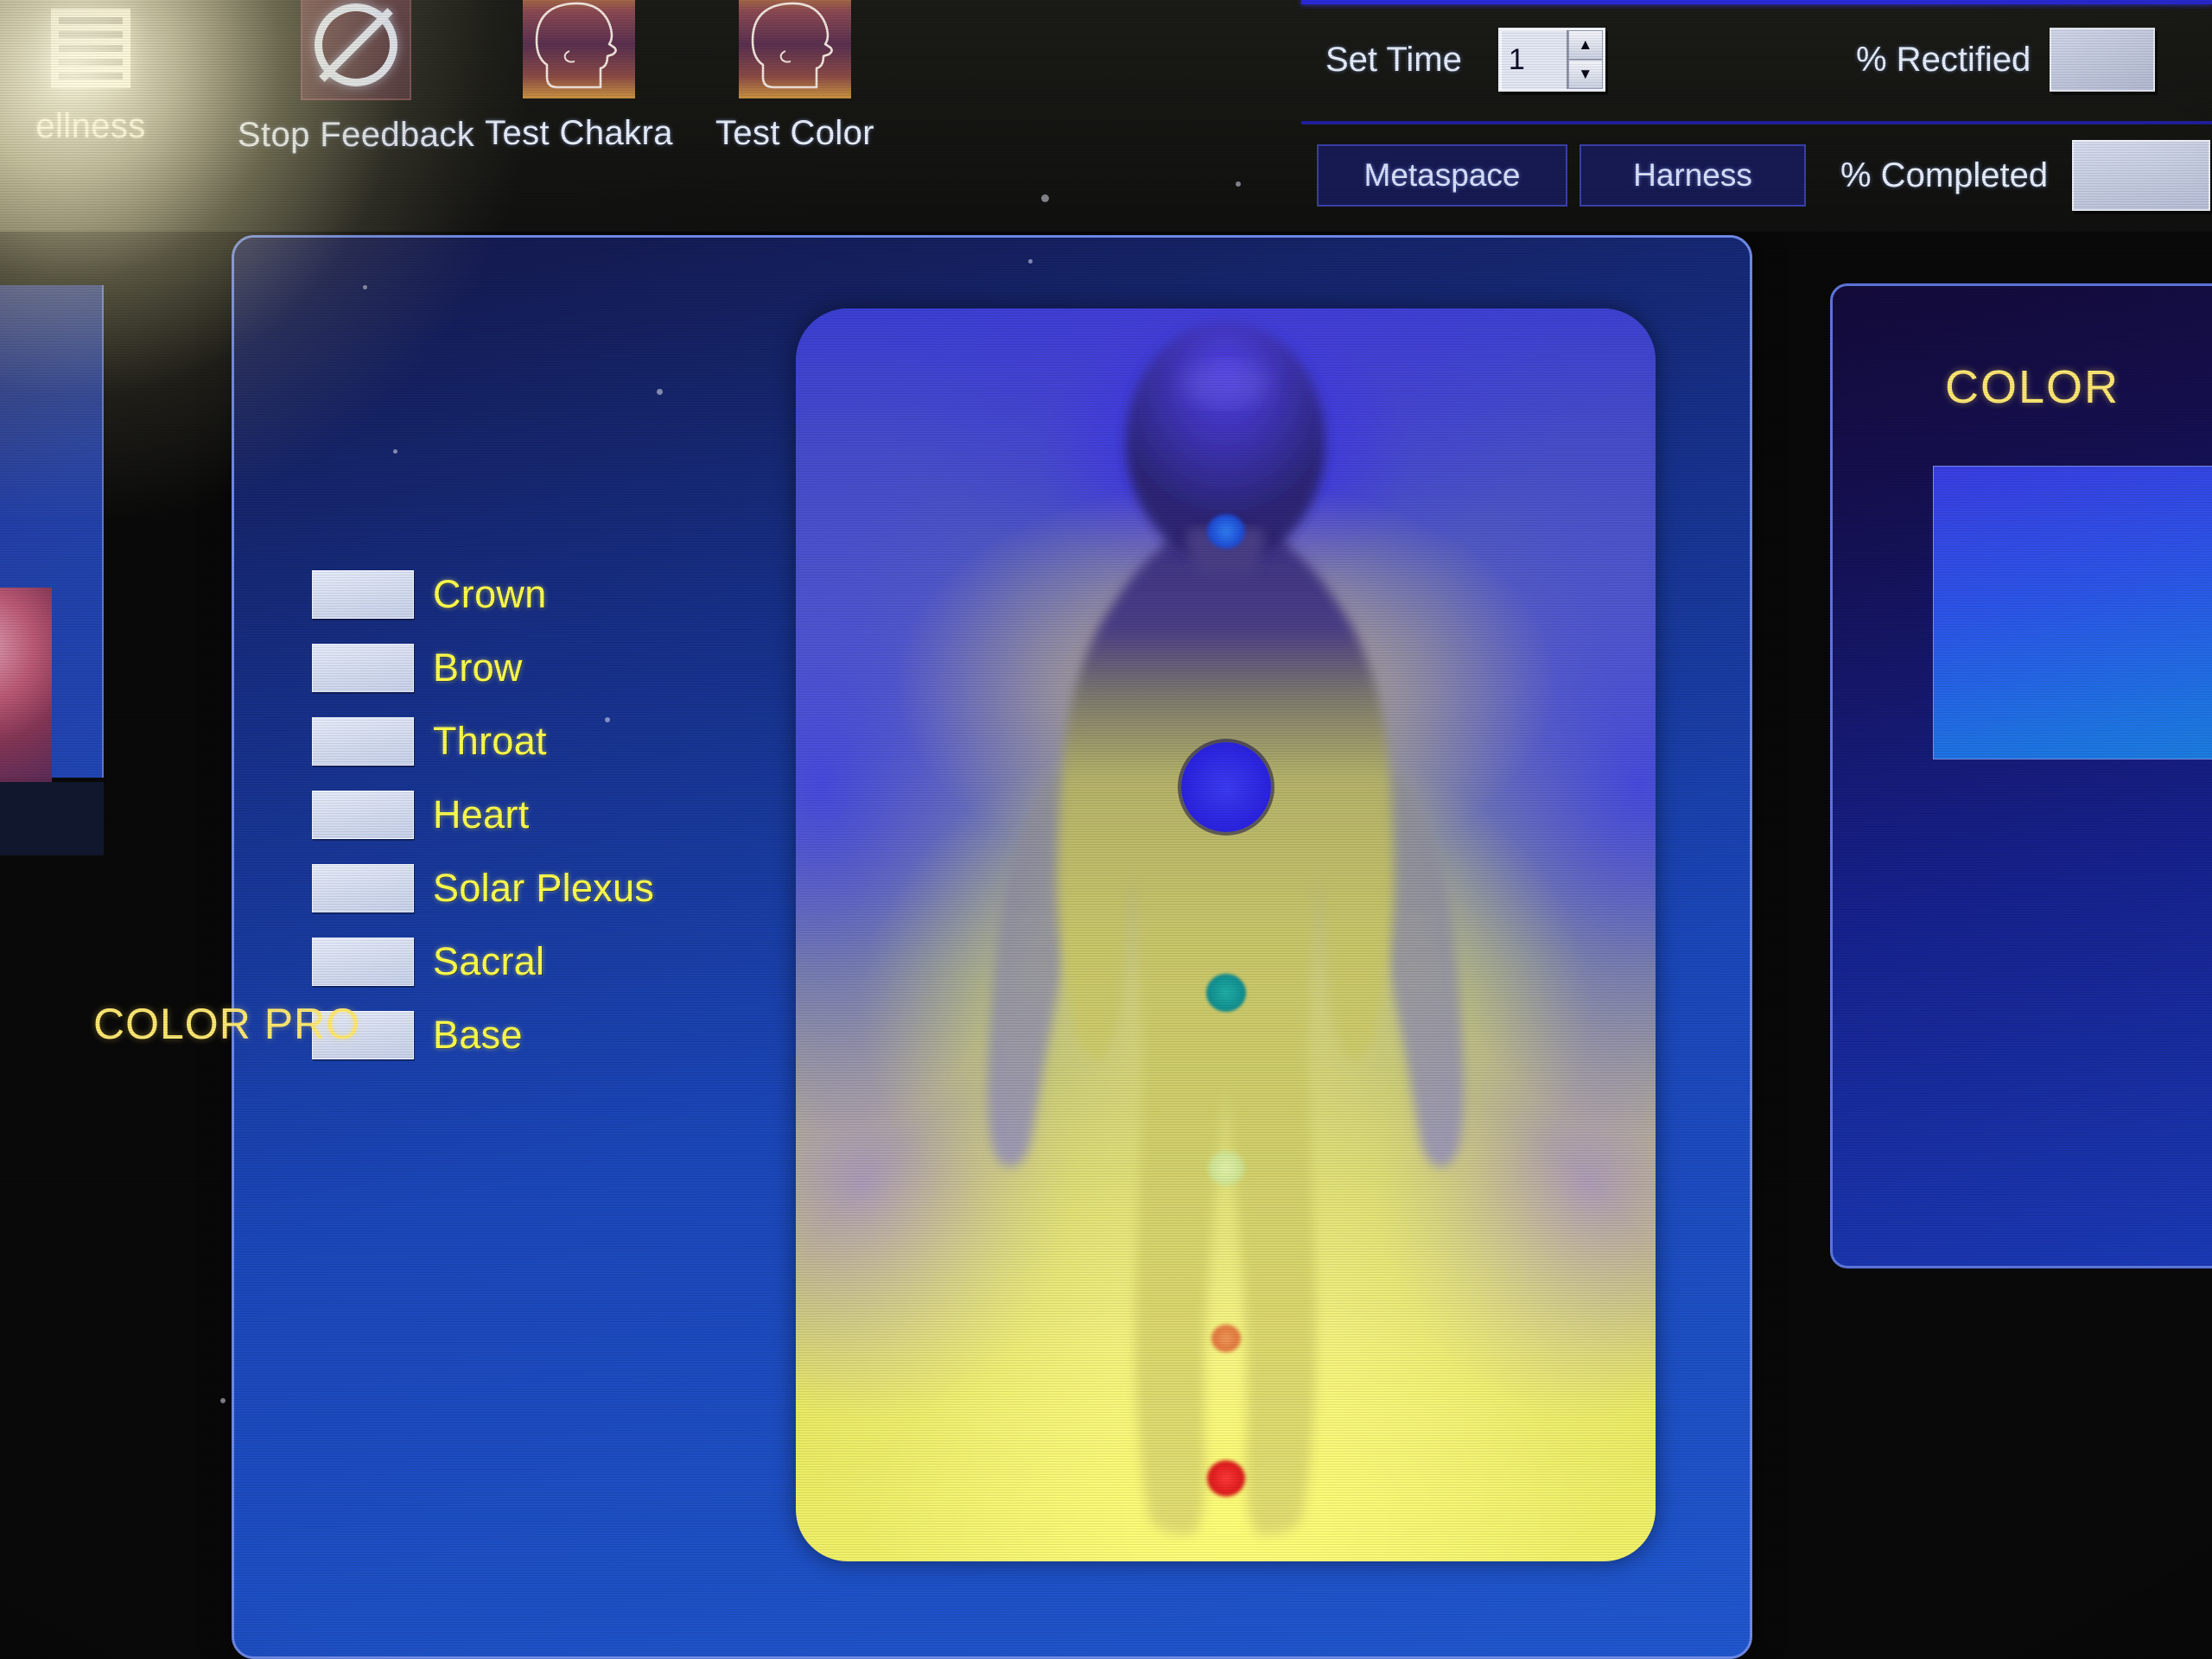 The height and width of the screenshot is (1659, 2212). Describe the element at coordinates (1225, 532) in the screenshot. I see `chakra-dot-brow` at that location.